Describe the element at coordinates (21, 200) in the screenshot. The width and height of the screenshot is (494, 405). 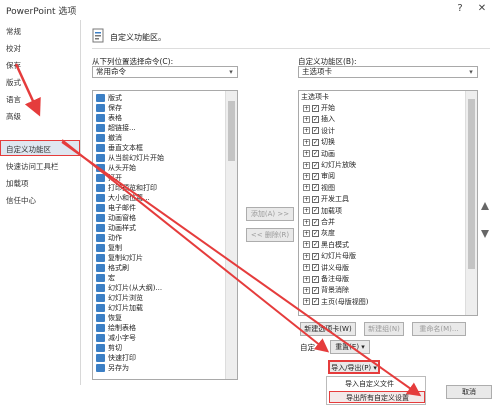
I see `sidebar-item-trust-center: 信任中心` at that location.